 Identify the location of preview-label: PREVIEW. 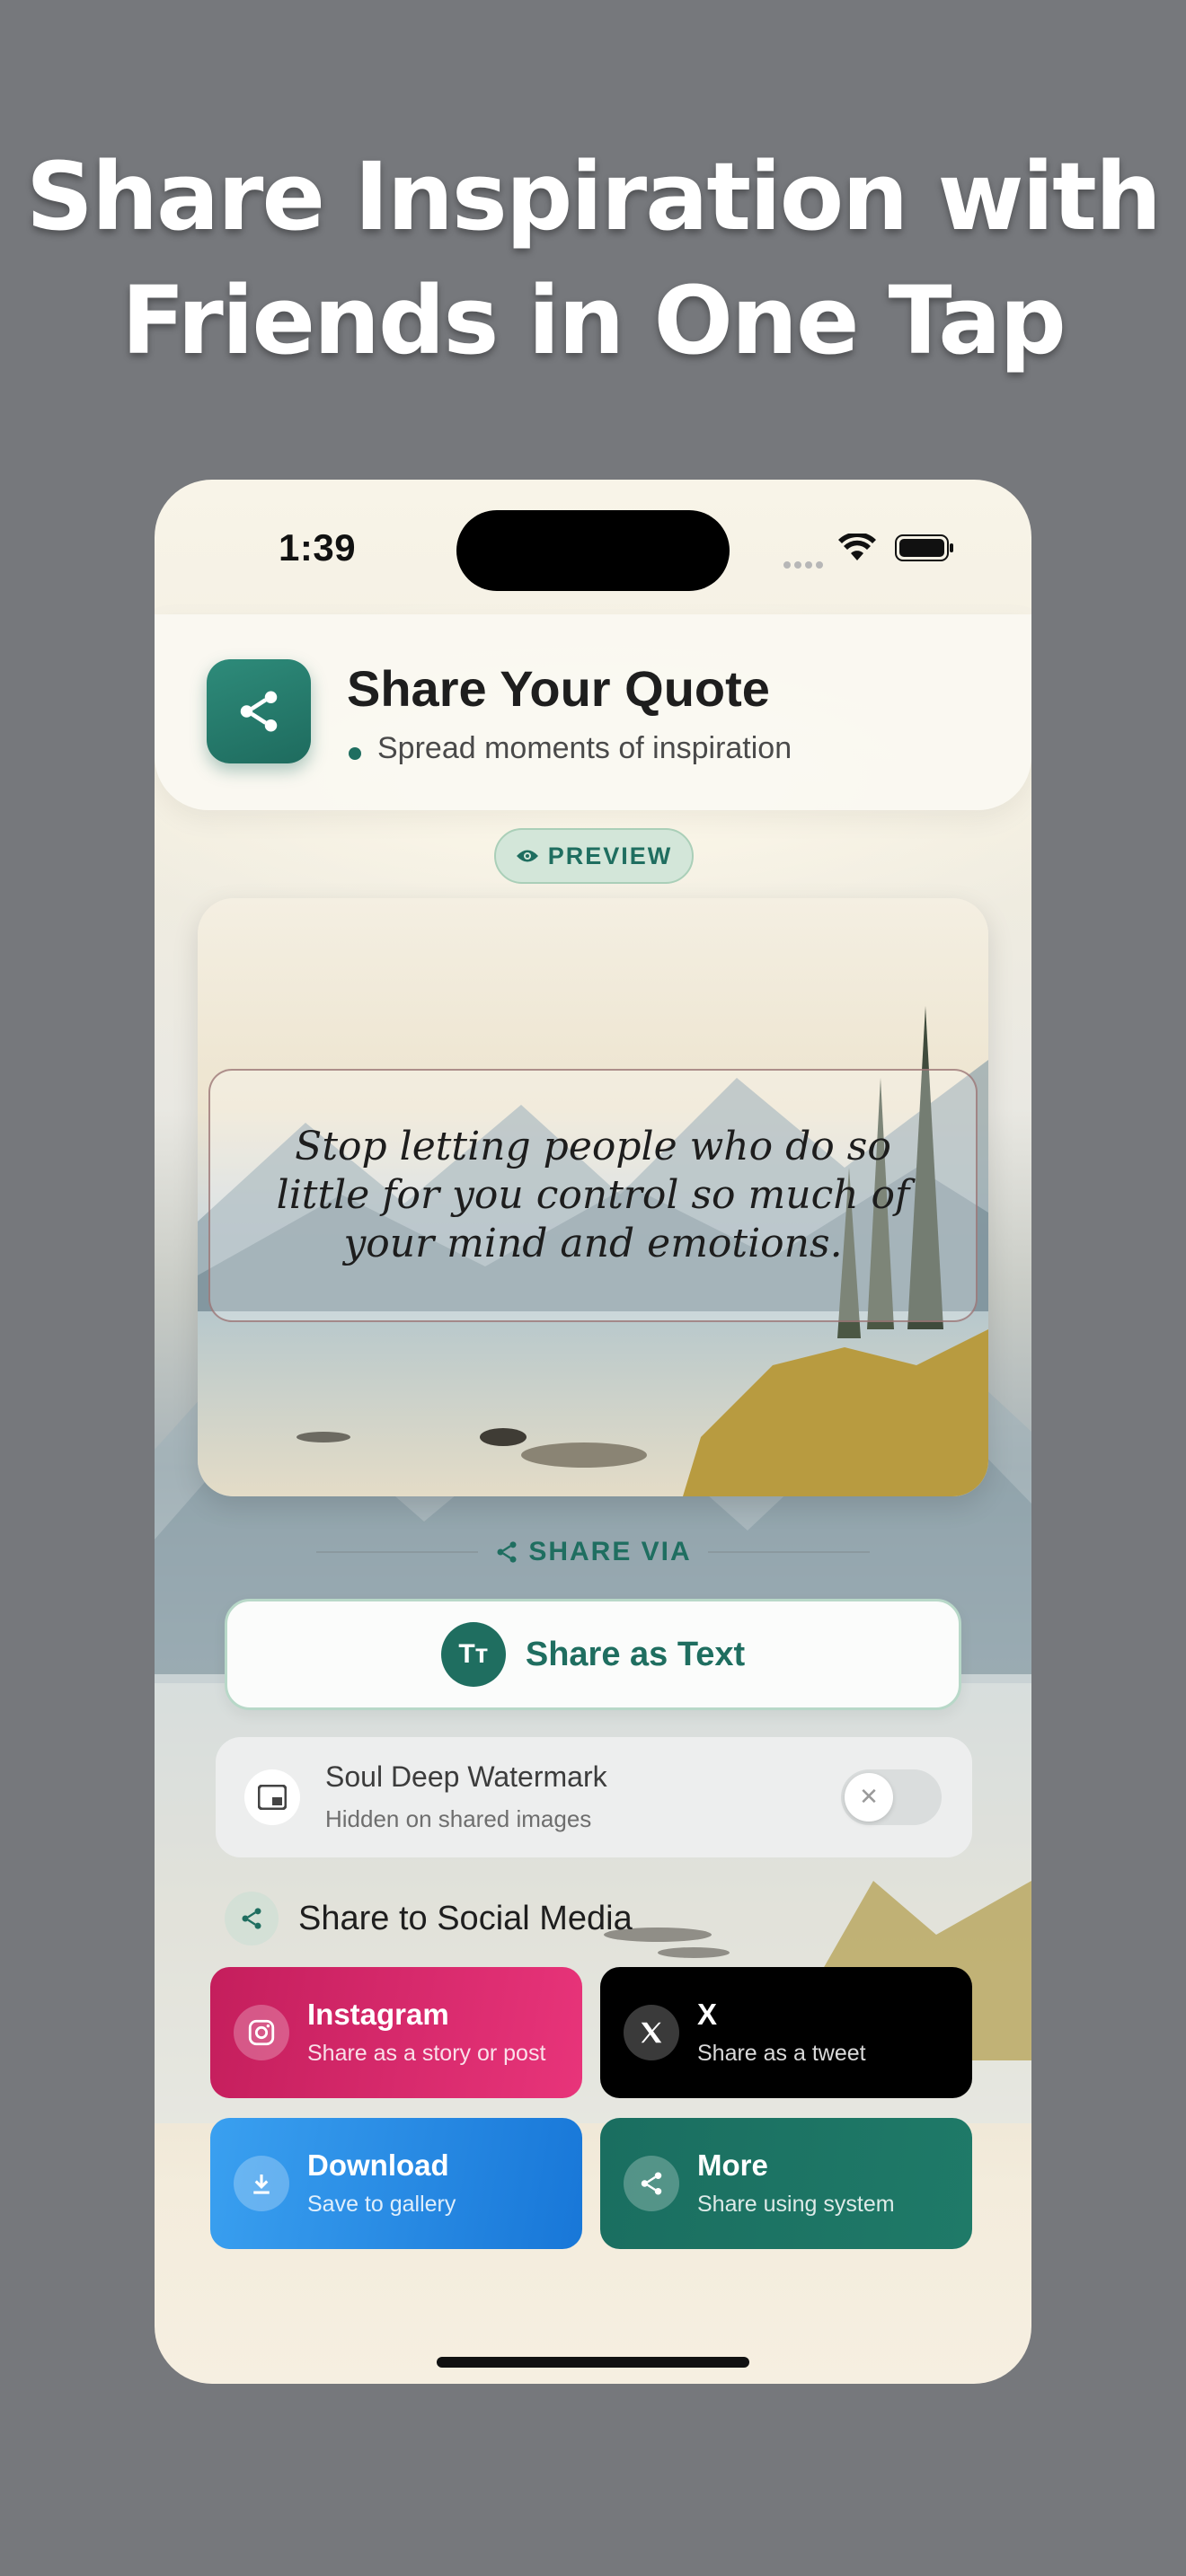
(610, 855).